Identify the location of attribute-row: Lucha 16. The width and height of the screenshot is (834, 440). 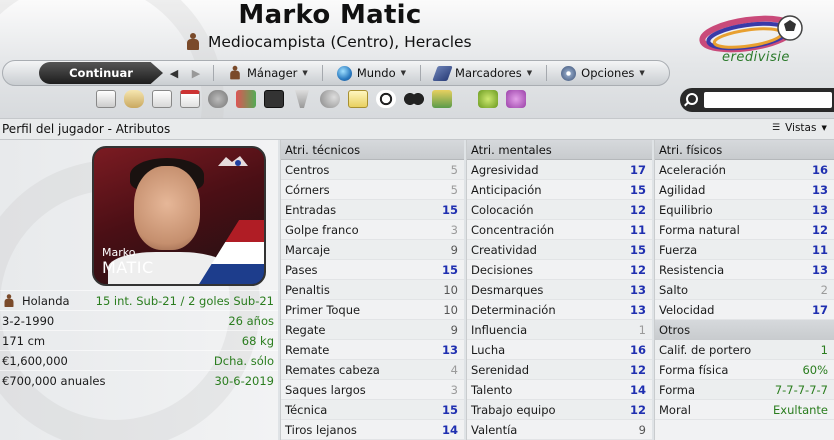
(559, 350).